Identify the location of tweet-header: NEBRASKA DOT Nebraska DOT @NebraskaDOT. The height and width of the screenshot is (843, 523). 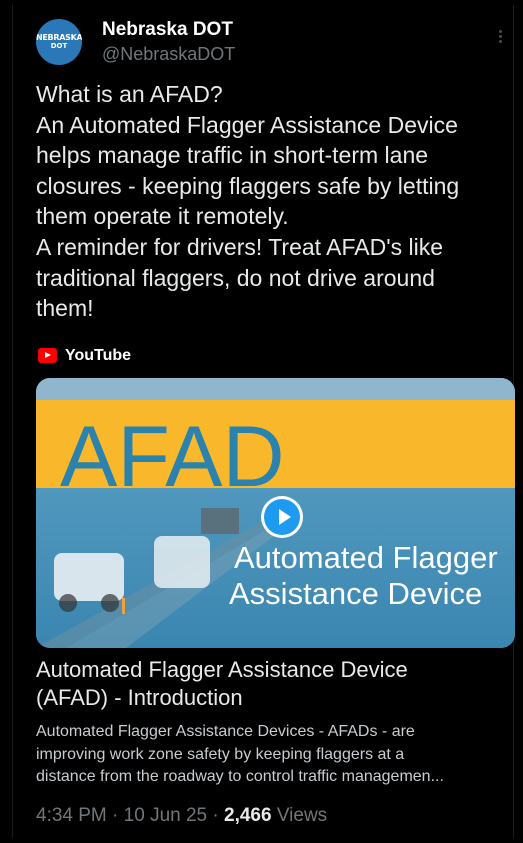
(271, 41).